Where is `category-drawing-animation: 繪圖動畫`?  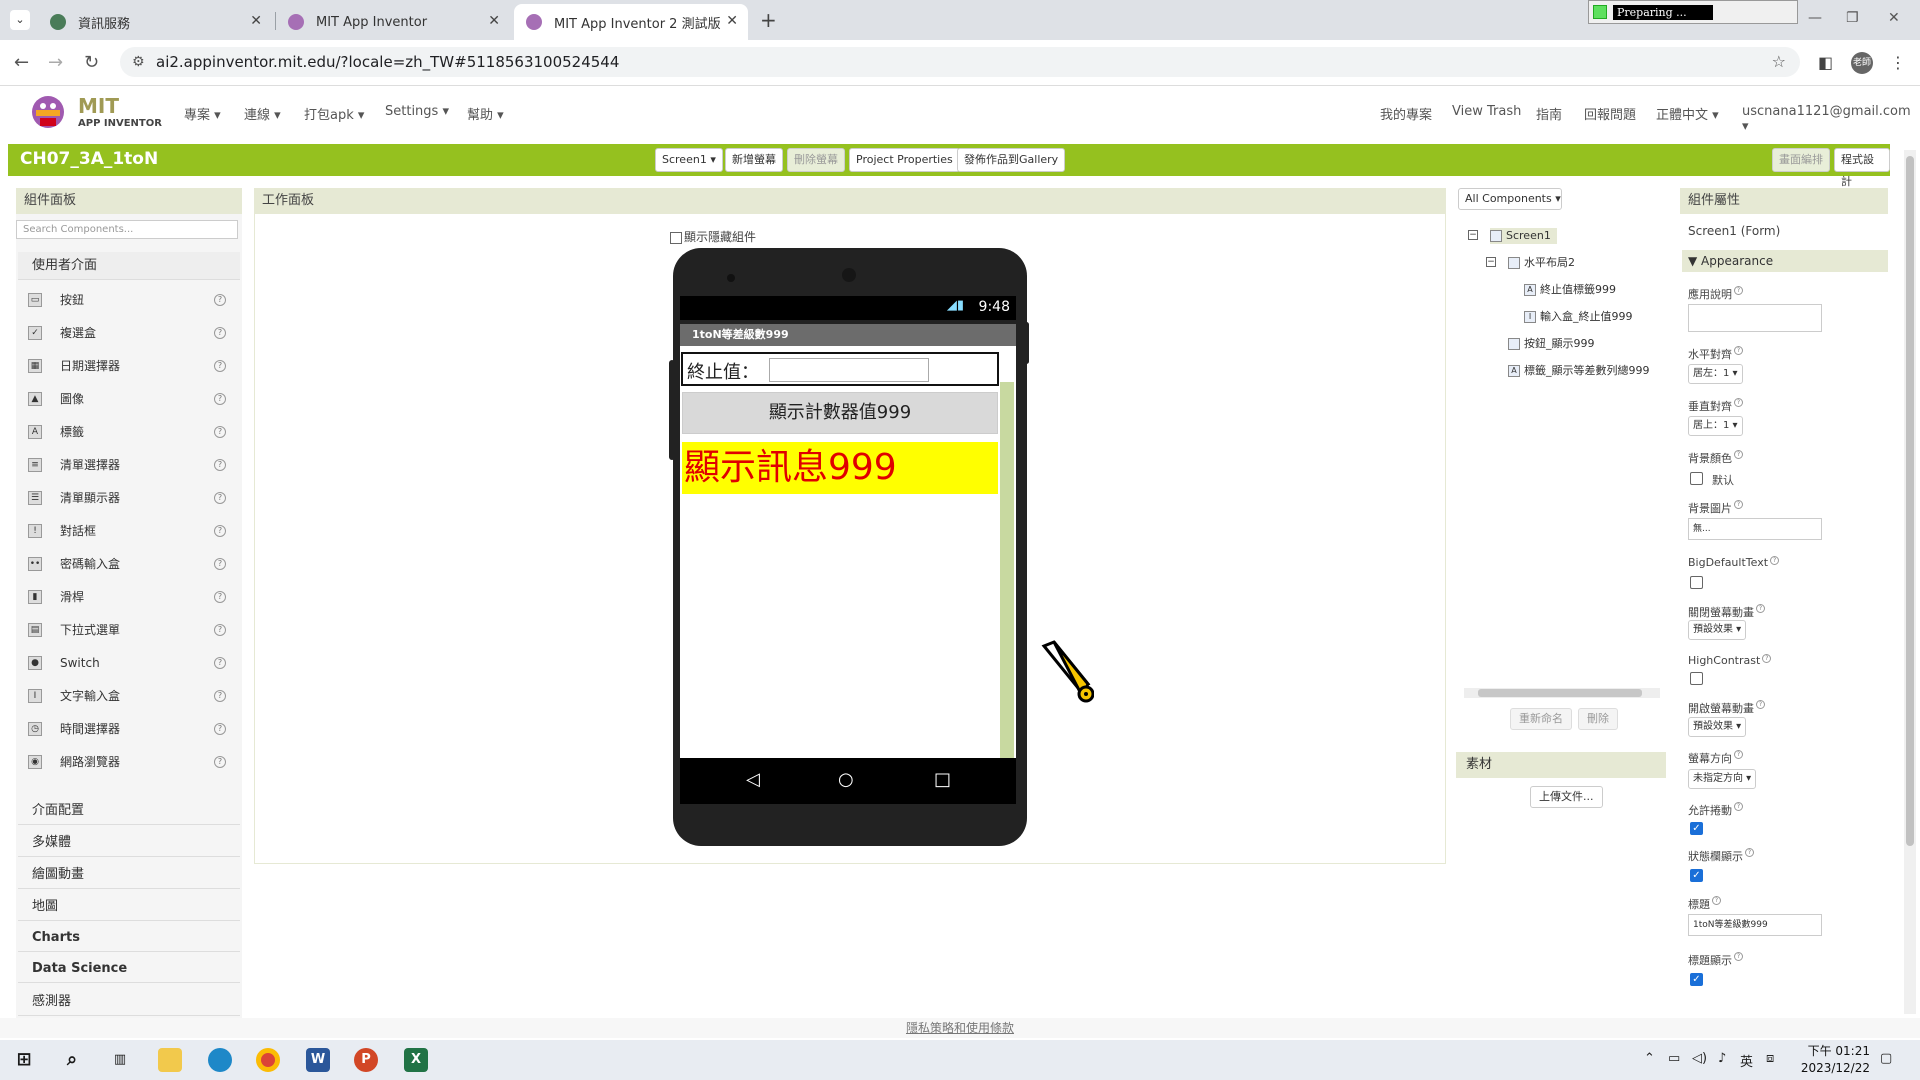
category-drawing-animation: 繪圖動畫 is located at coordinates (129, 875).